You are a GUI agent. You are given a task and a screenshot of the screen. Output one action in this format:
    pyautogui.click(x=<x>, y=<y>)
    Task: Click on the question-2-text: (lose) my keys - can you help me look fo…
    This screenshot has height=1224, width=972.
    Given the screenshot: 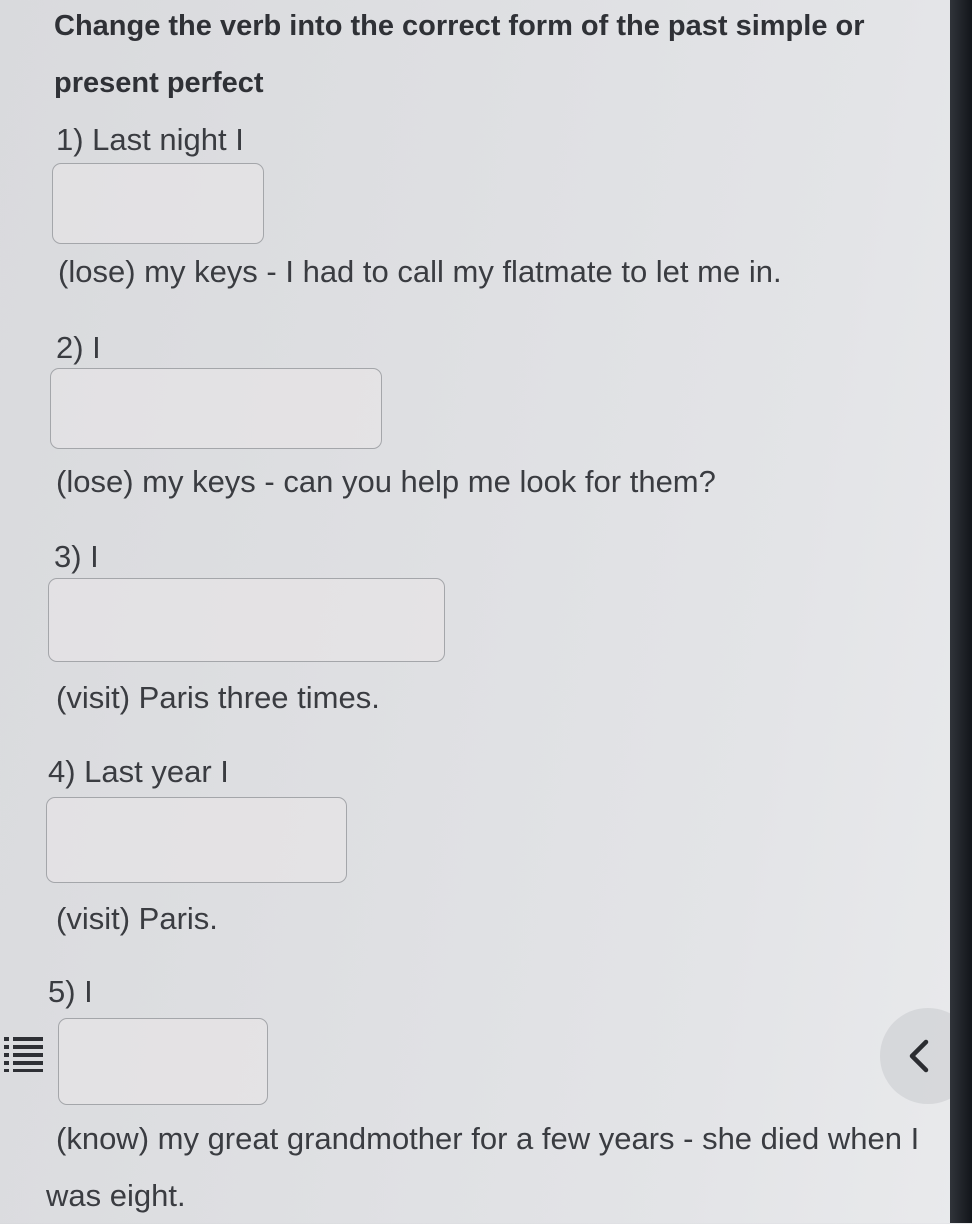 What is the action you would take?
    pyautogui.click(x=386, y=481)
    